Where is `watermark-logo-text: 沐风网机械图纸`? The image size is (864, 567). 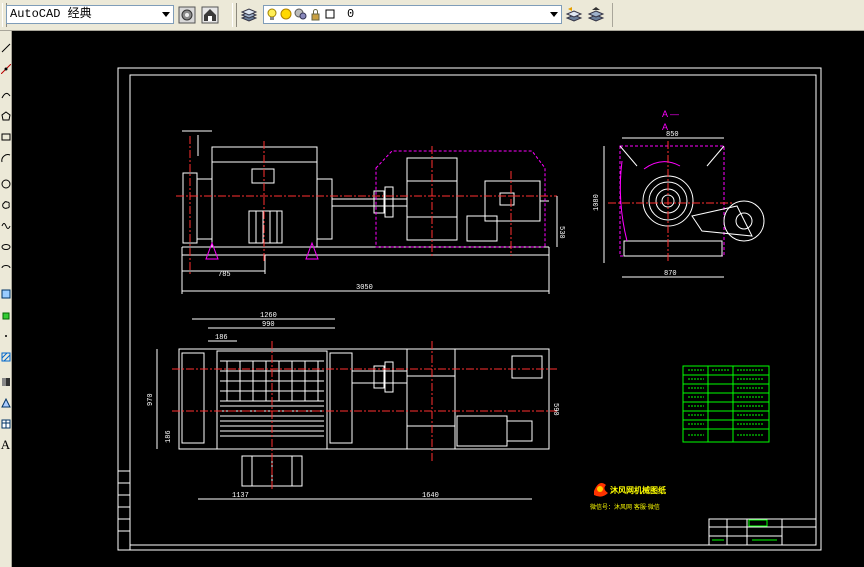
watermark-logo-text: 沐风网机械图纸 is located at coordinates (638, 490).